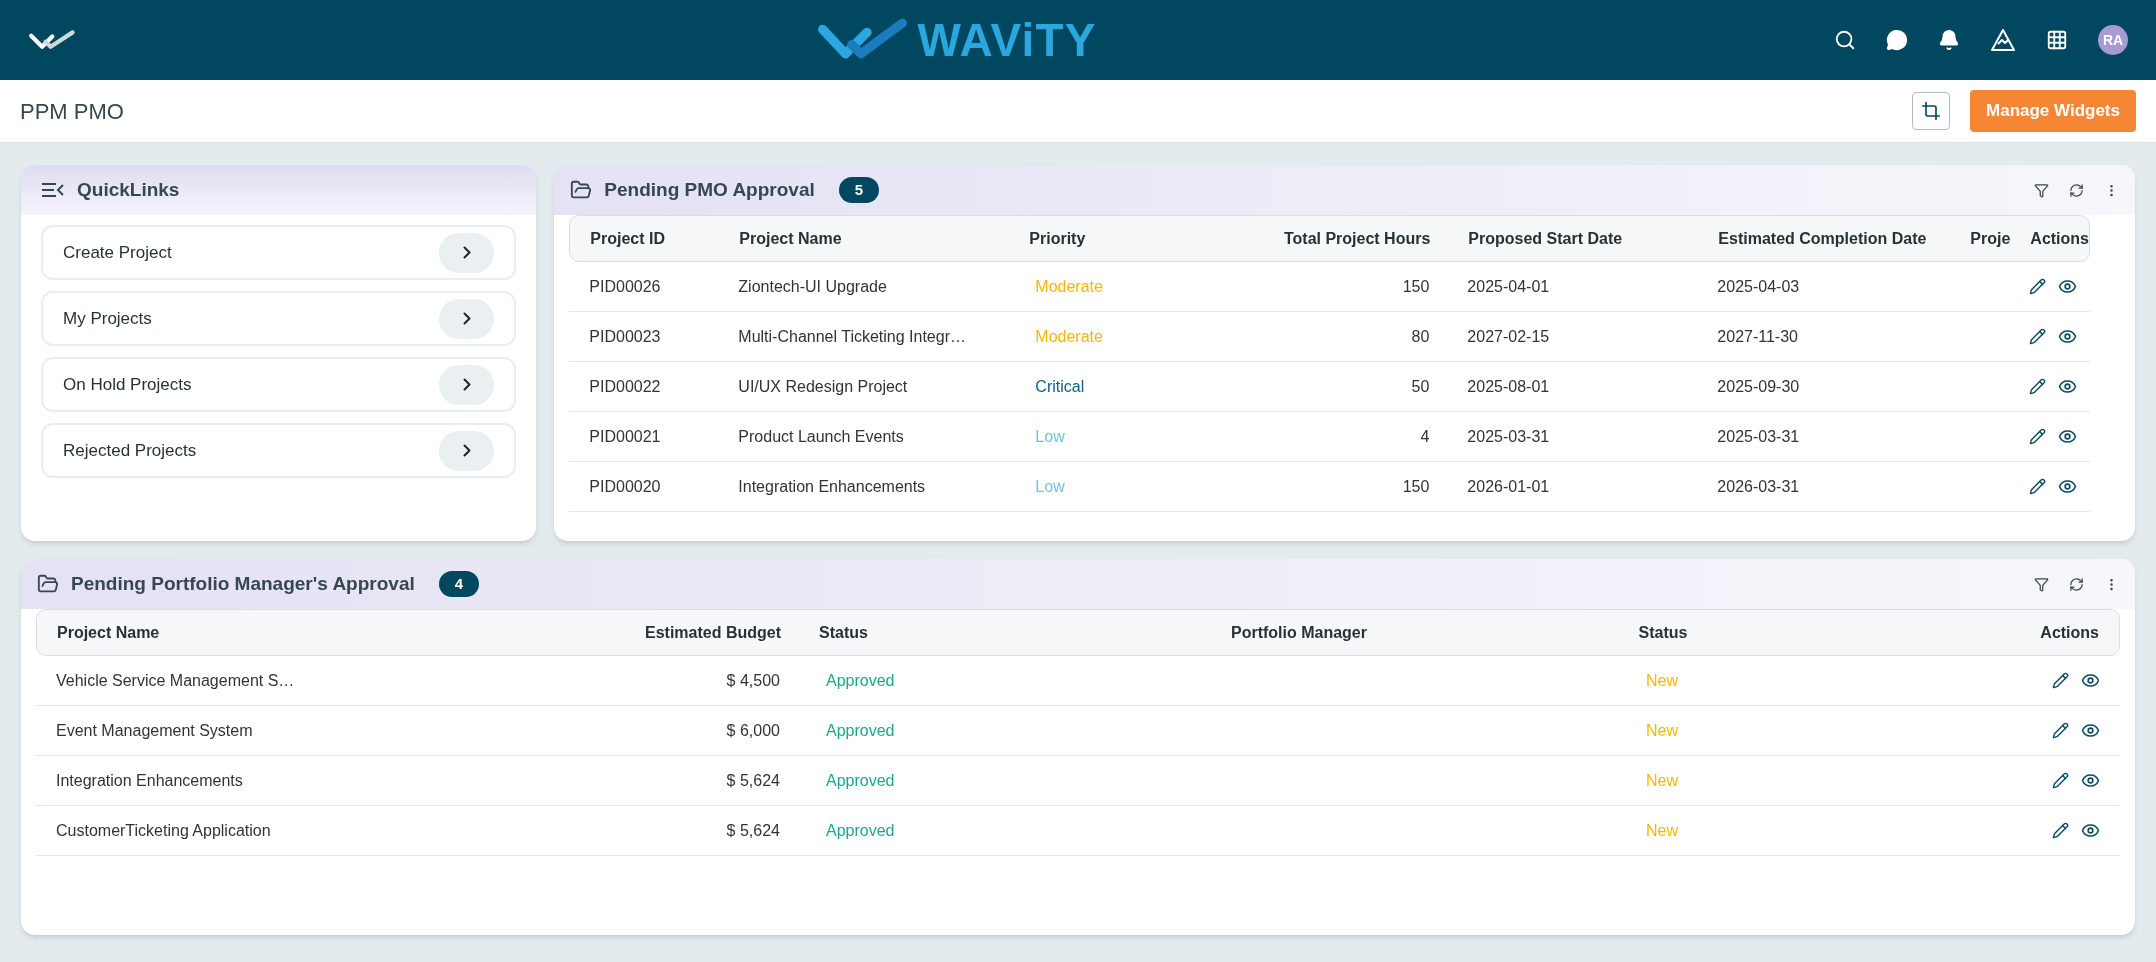 The image size is (2156, 962). I want to click on table-cell-text: $ 6,000, so click(753, 730).